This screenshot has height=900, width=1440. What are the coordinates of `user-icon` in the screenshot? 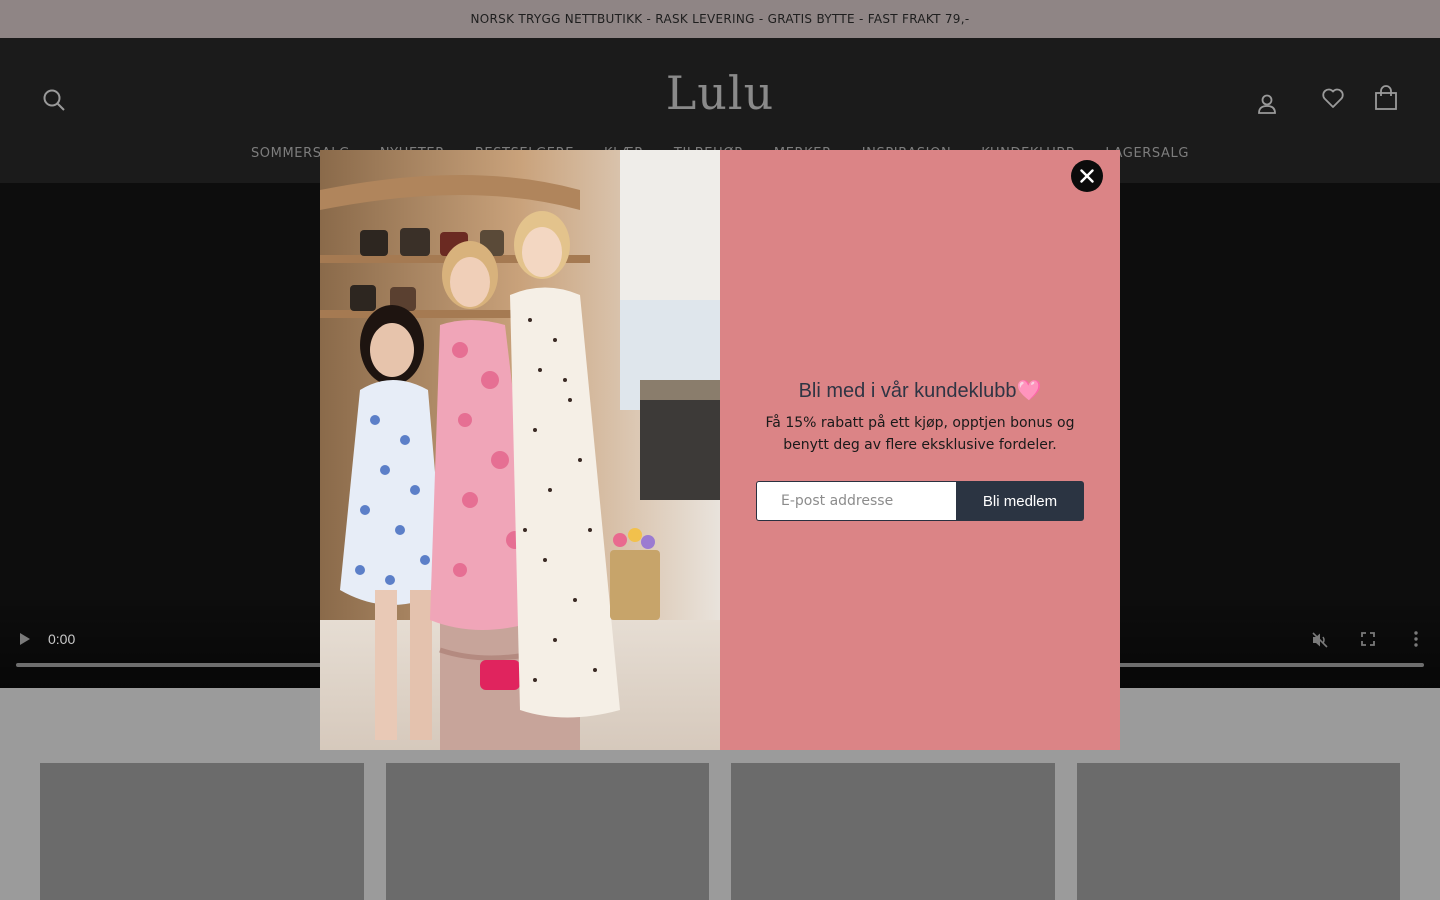 It's located at (1267, 103).